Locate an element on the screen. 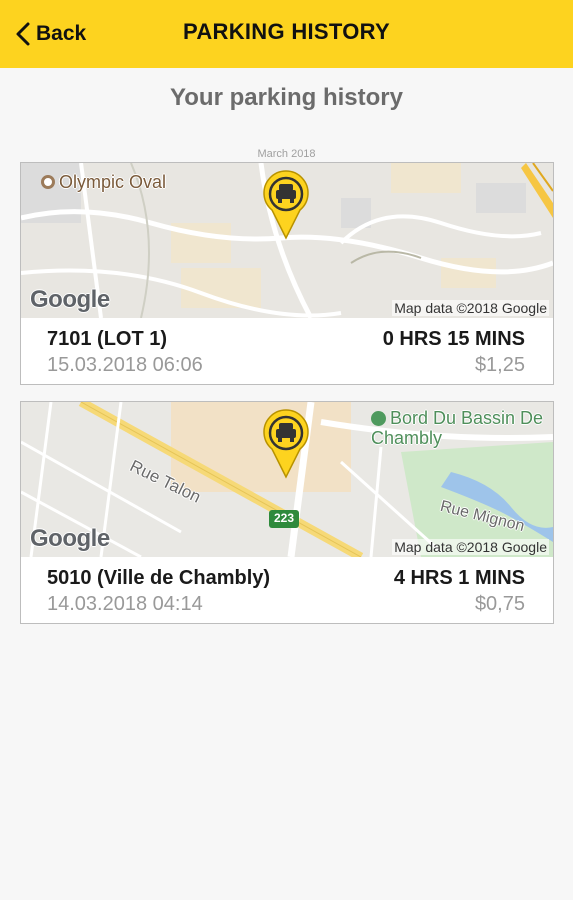 This screenshot has width=573, height=900. back-button: Back is located at coordinates (50, 34).